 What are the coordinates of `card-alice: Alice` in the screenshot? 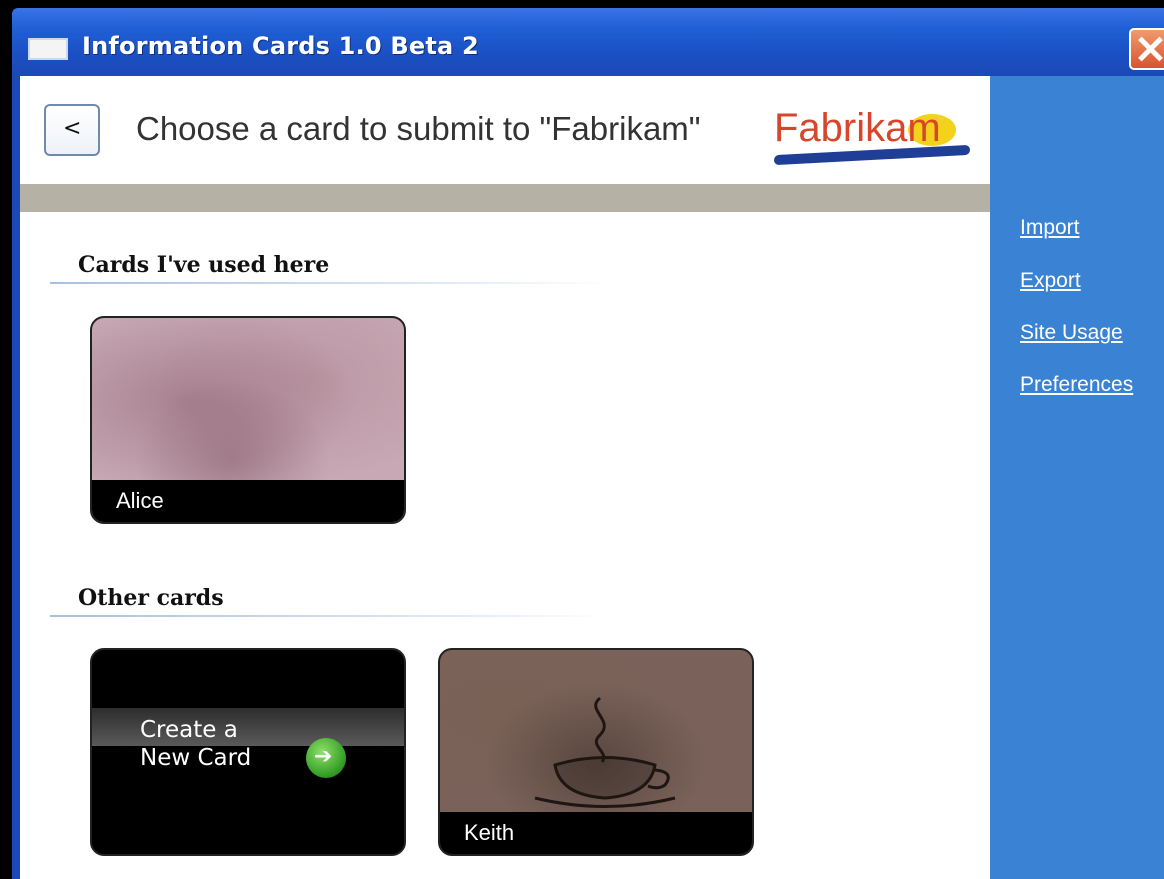 It's located at (248, 420).